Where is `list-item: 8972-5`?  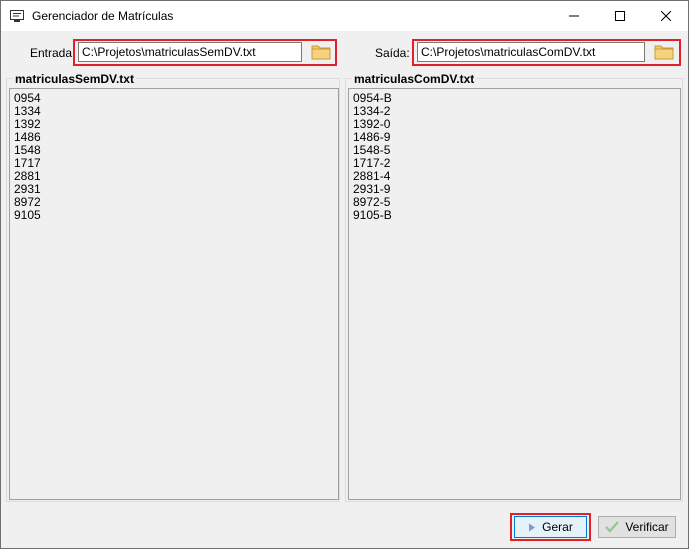
list-item: 8972-5 is located at coordinates (514, 202).